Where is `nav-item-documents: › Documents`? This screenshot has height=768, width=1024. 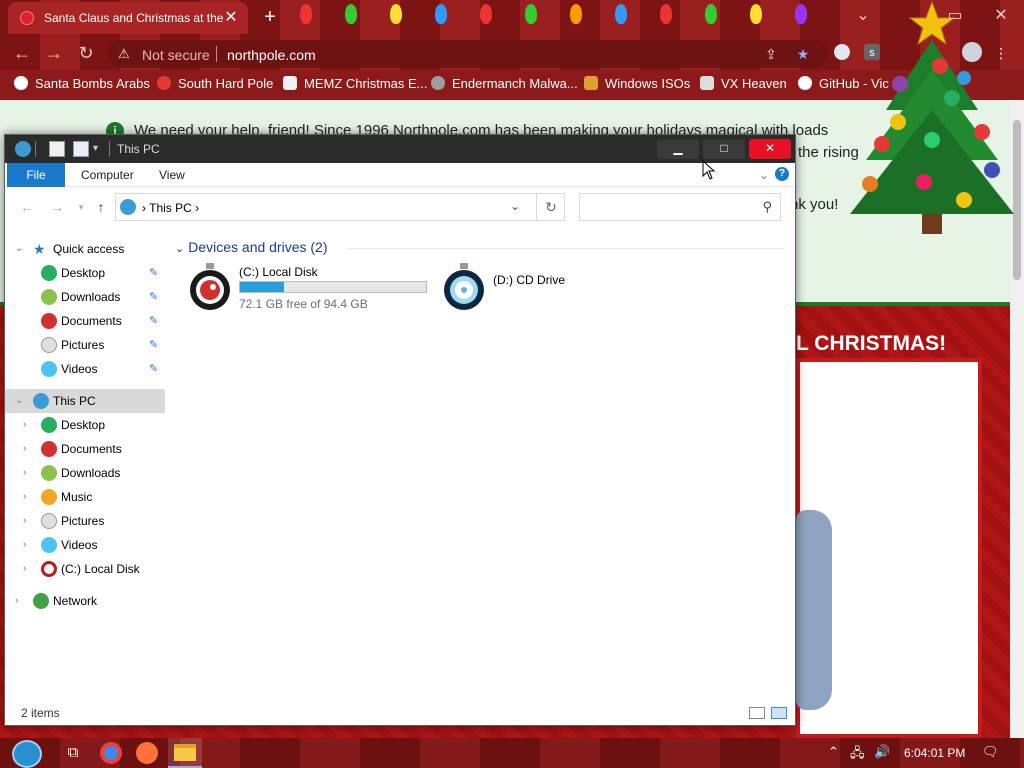 nav-item-documents: › Documents is located at coordinates (85, 449).